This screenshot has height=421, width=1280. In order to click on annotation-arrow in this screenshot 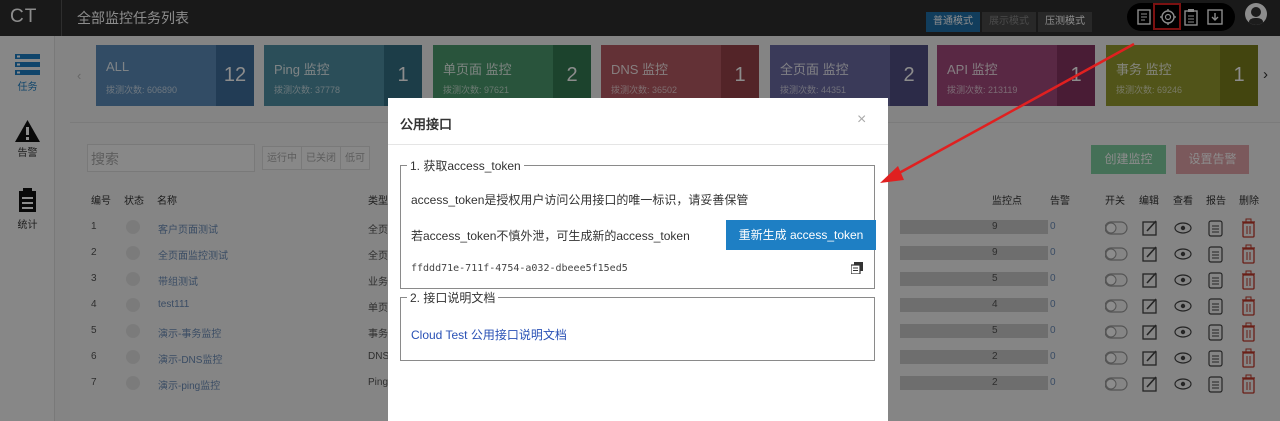, I will do `click(1007, 112)`.